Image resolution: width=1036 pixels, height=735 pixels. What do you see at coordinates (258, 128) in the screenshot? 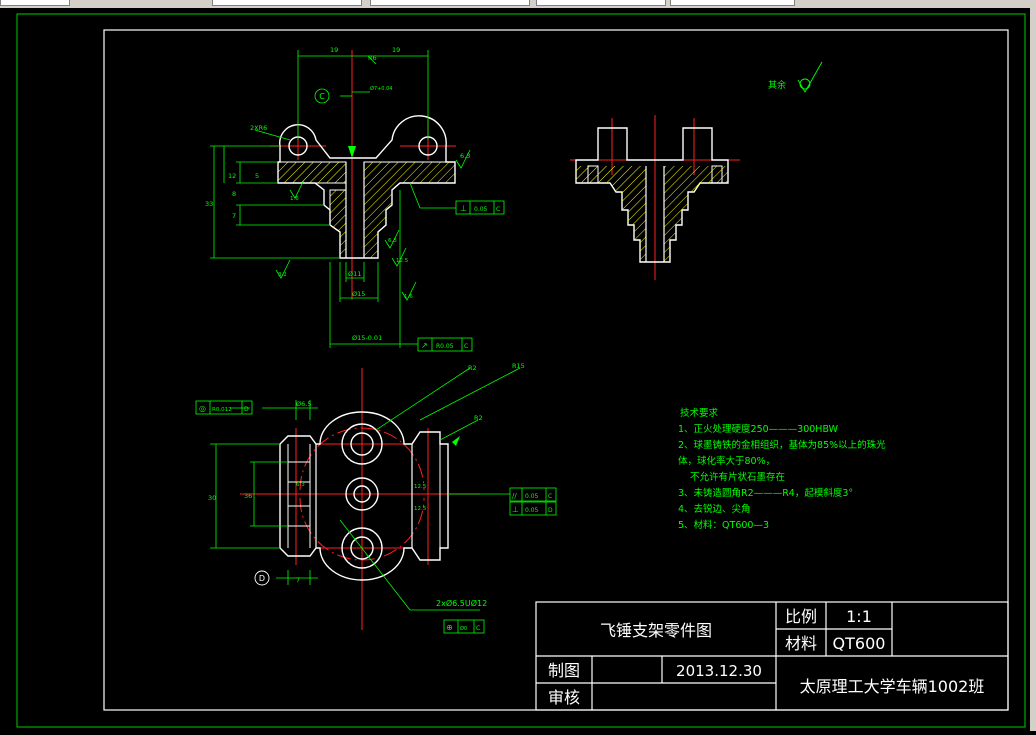
I see `dim-text: 2XR6` at bounding box center [258, 128].